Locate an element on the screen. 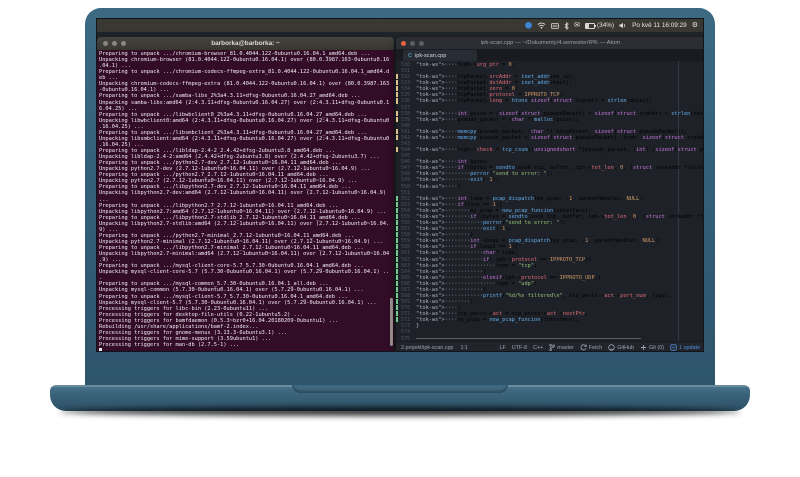 The width and height of the screenshot is (800, 477). system-tray: ✉ (34%) Po kvě 11 16:09:29 ⚙ is located at coordinates (611, 25).